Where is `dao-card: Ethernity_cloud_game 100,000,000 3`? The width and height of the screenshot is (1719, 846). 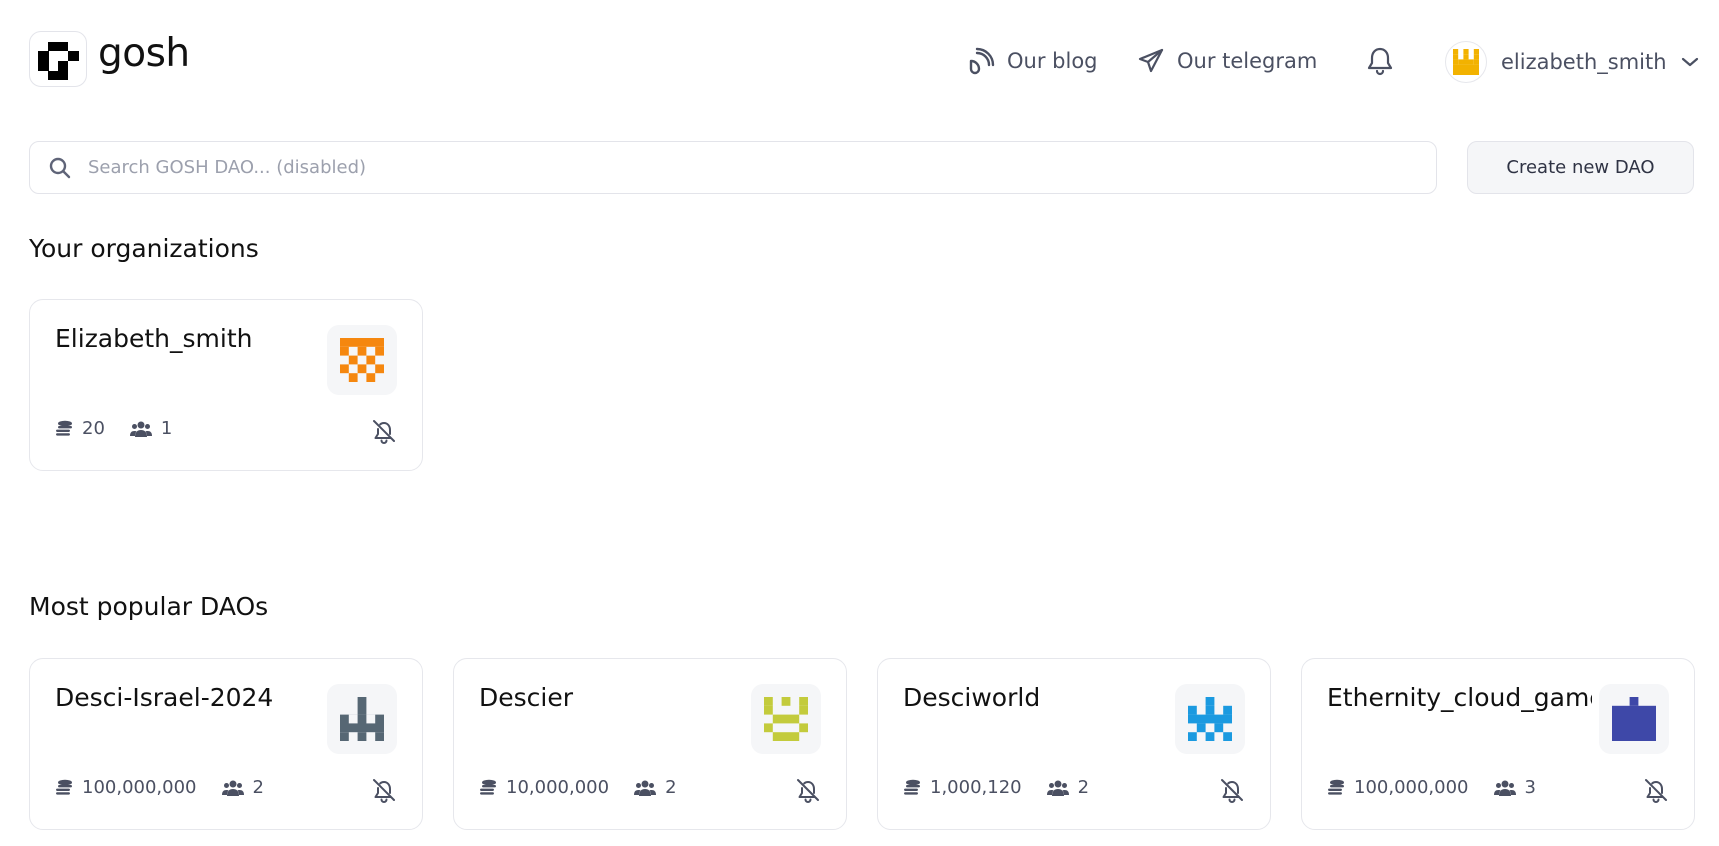 dao-card: Ethernity_cloud_game 100,000,000 3 is located at coordinates (1498, 744).